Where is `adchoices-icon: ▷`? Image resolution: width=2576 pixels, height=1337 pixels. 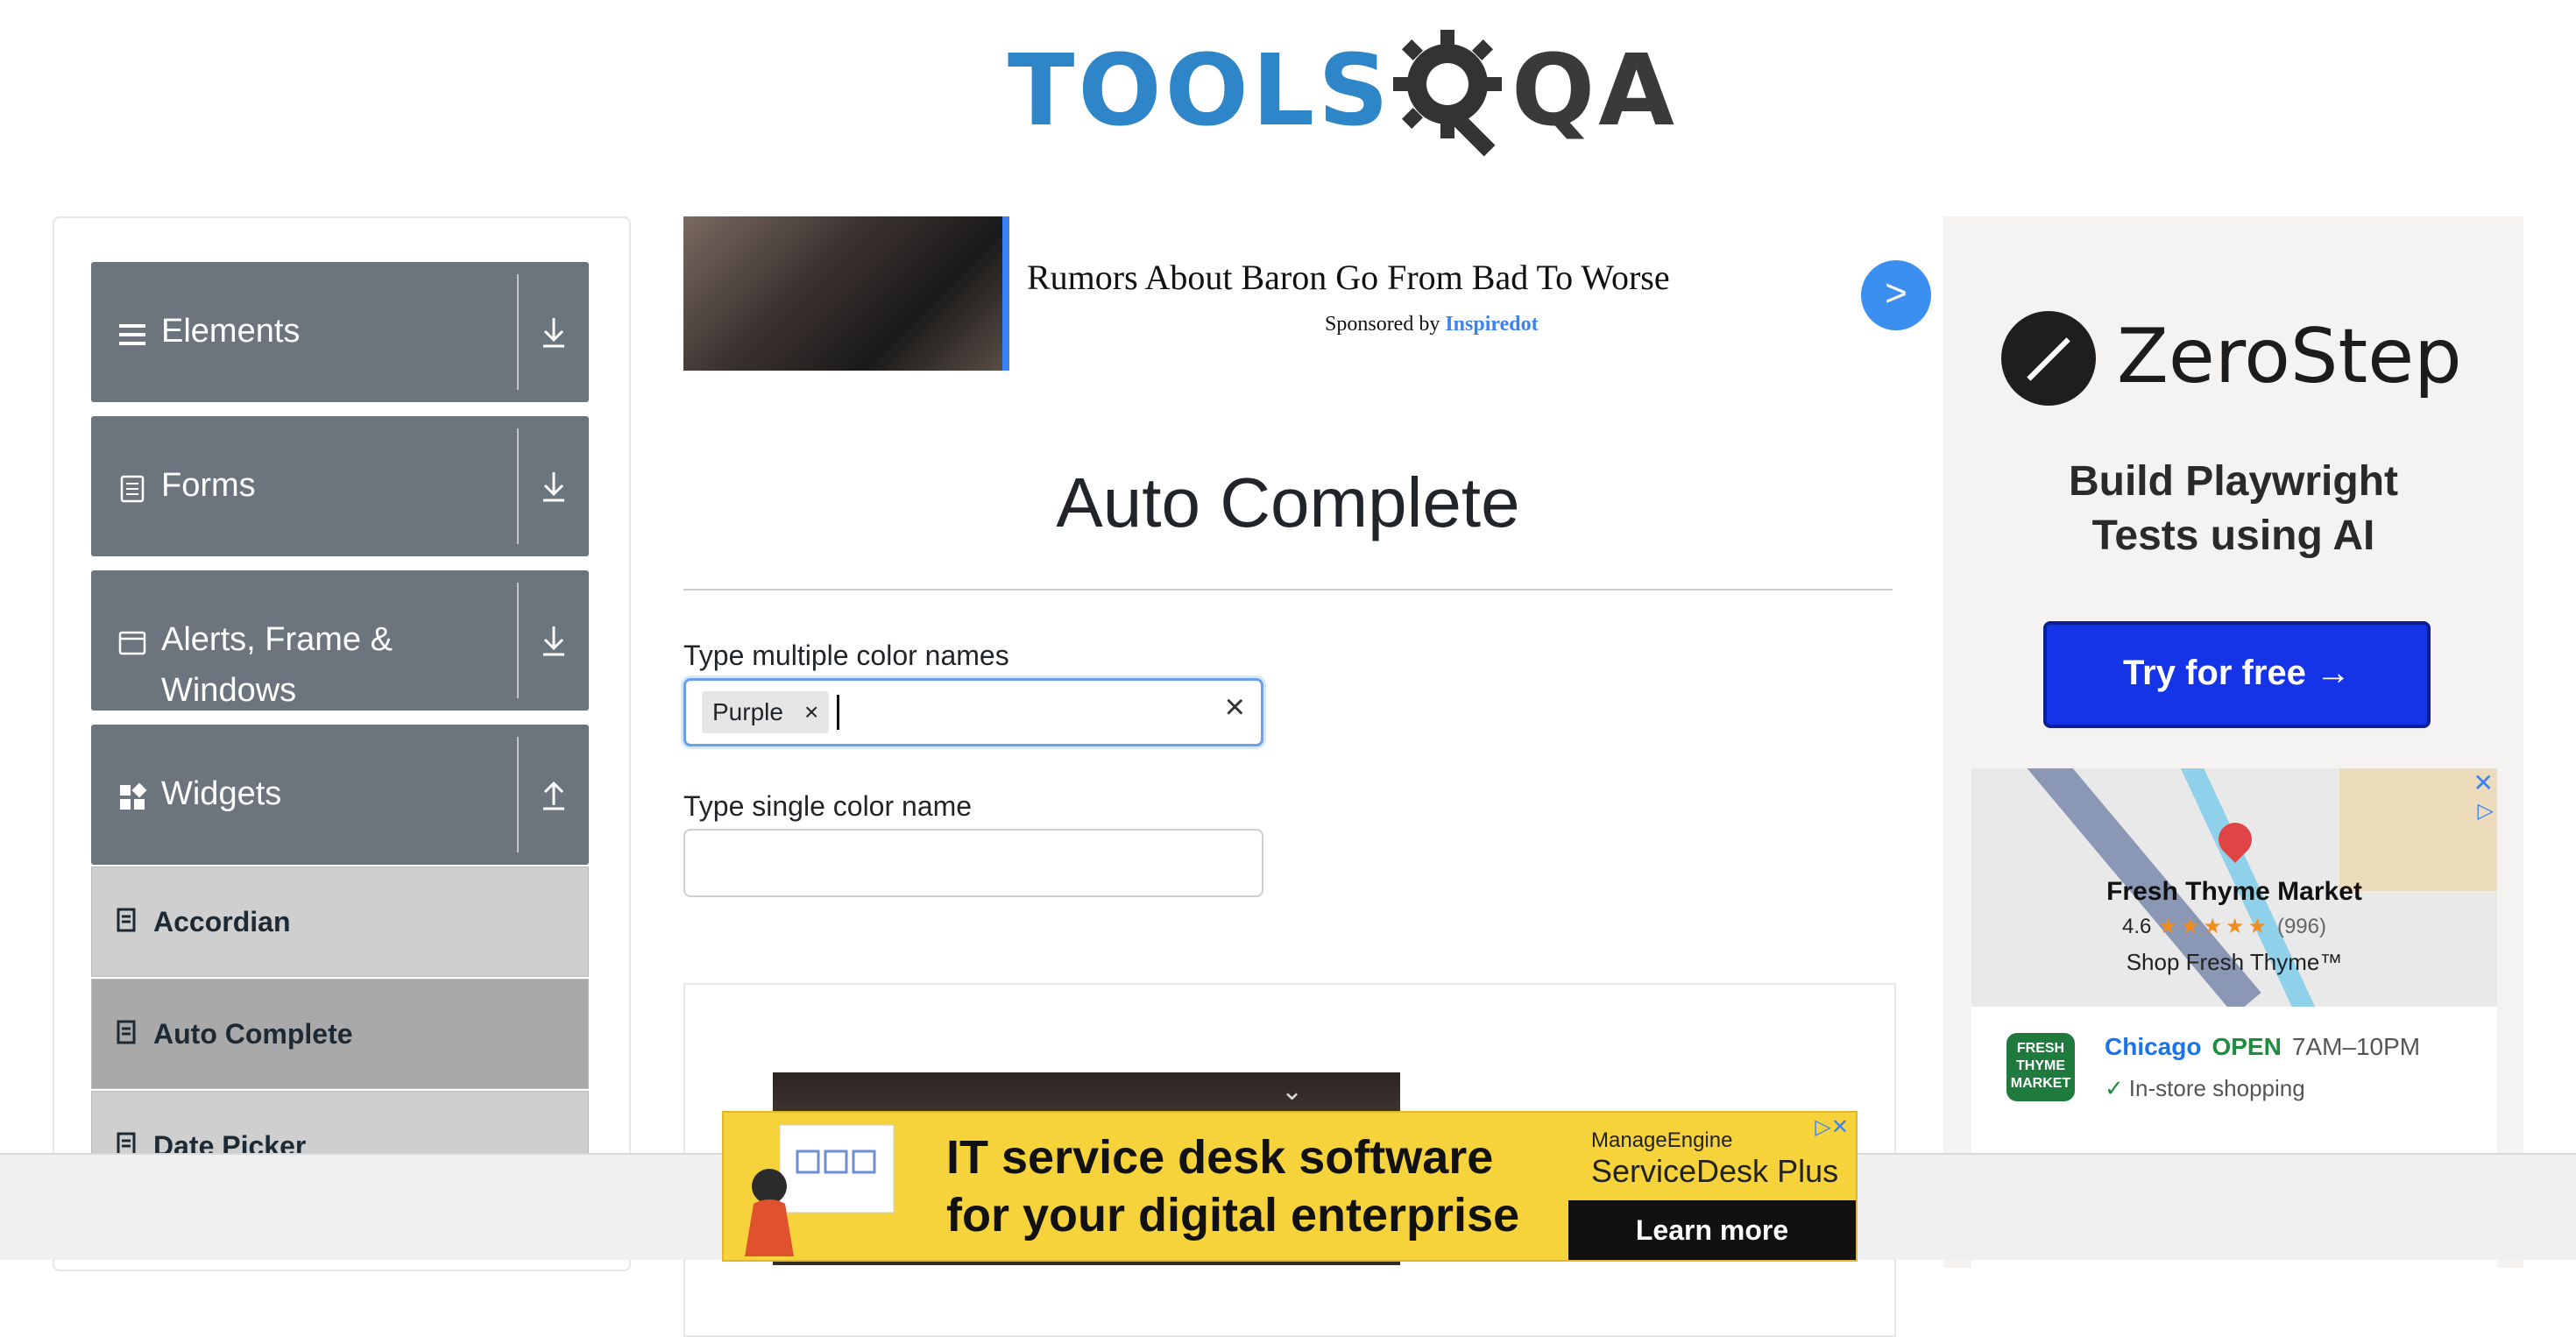
adchoices-icon: ▷ is located at coordinates (2486, 811).